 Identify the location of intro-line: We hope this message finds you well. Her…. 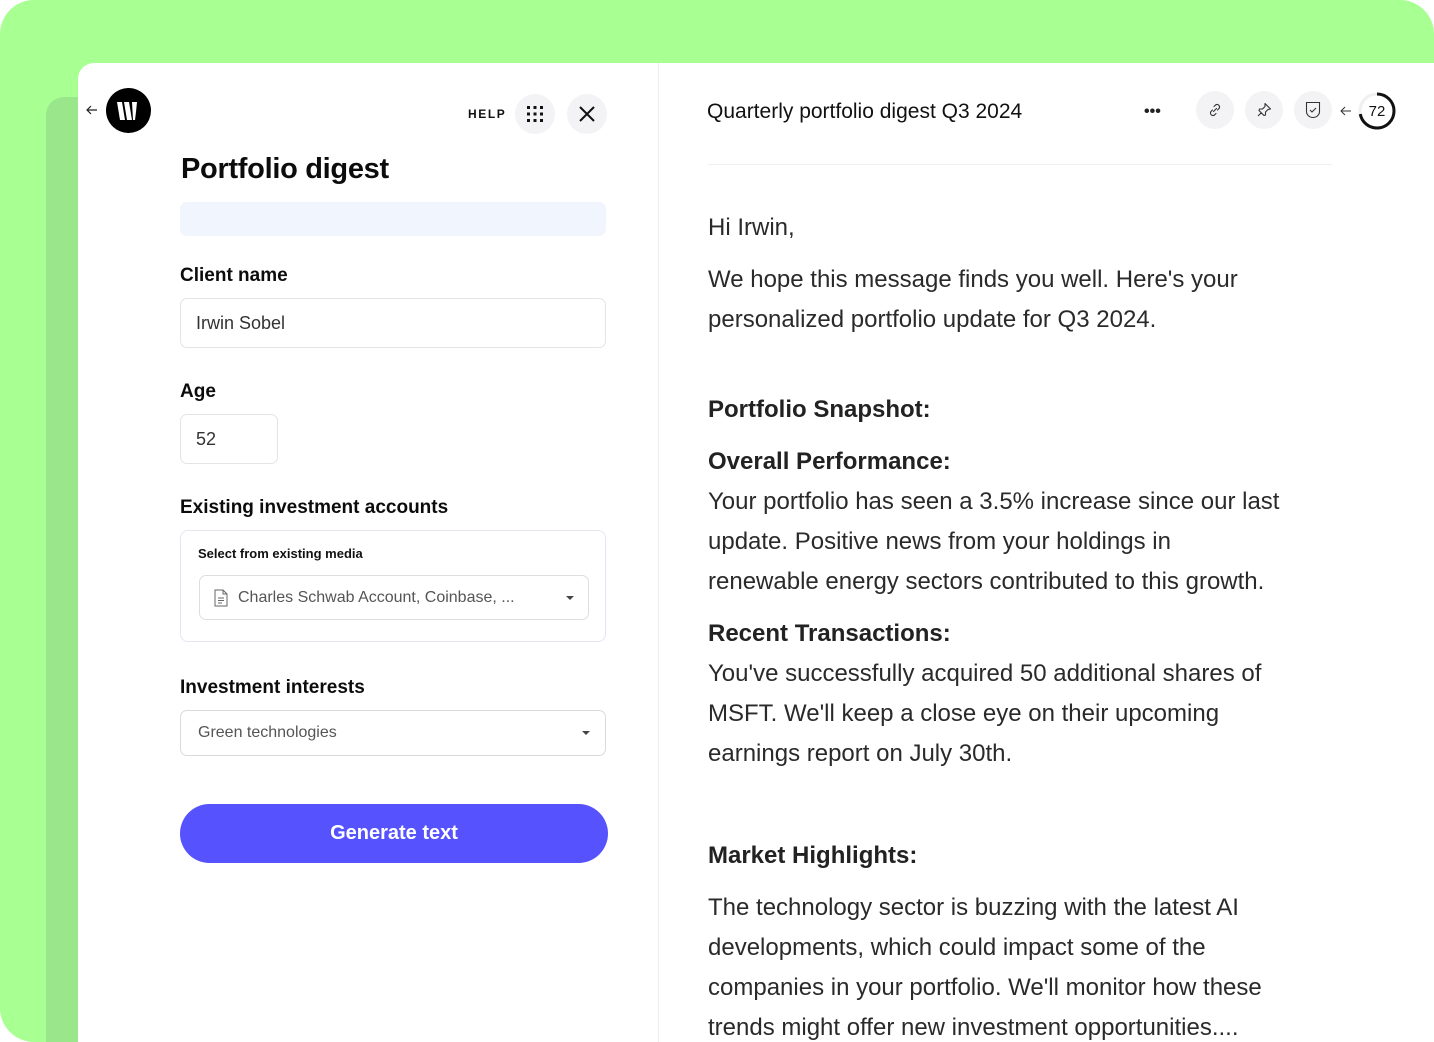
(973, 279).